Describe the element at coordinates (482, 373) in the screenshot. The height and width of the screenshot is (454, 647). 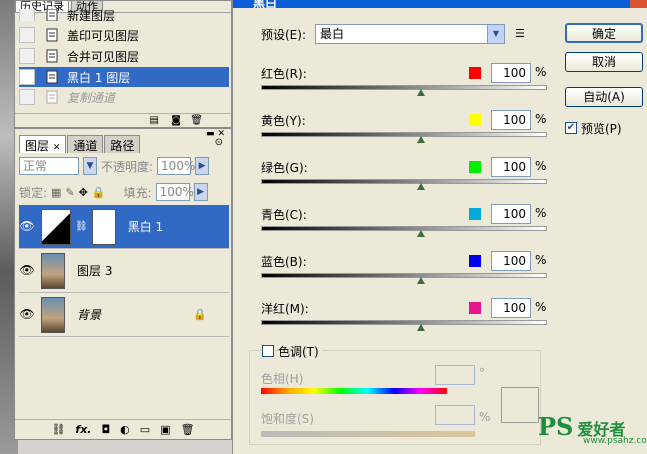
I see `degree-symbol: °` at that location.